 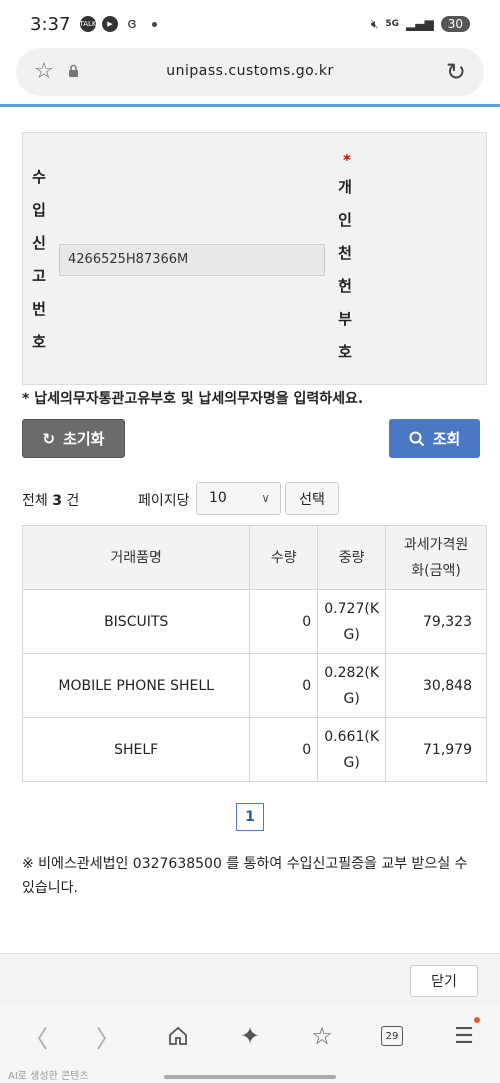 What do you see at coordinates (164, 501) in the screenshot?
I see `per-page-label: 페이지당` at bounding box center [164, 501].